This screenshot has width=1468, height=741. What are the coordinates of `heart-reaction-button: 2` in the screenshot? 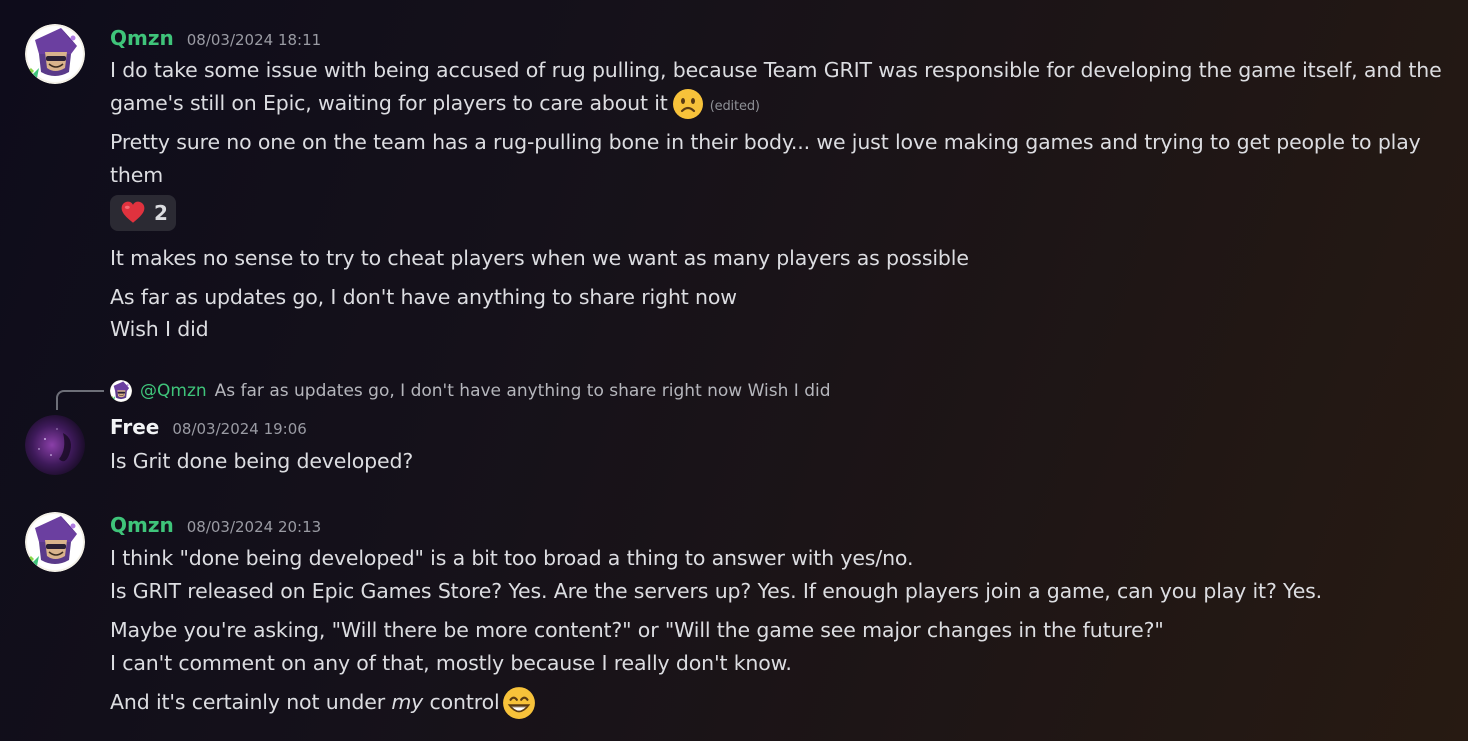 It's located at (143, 213).